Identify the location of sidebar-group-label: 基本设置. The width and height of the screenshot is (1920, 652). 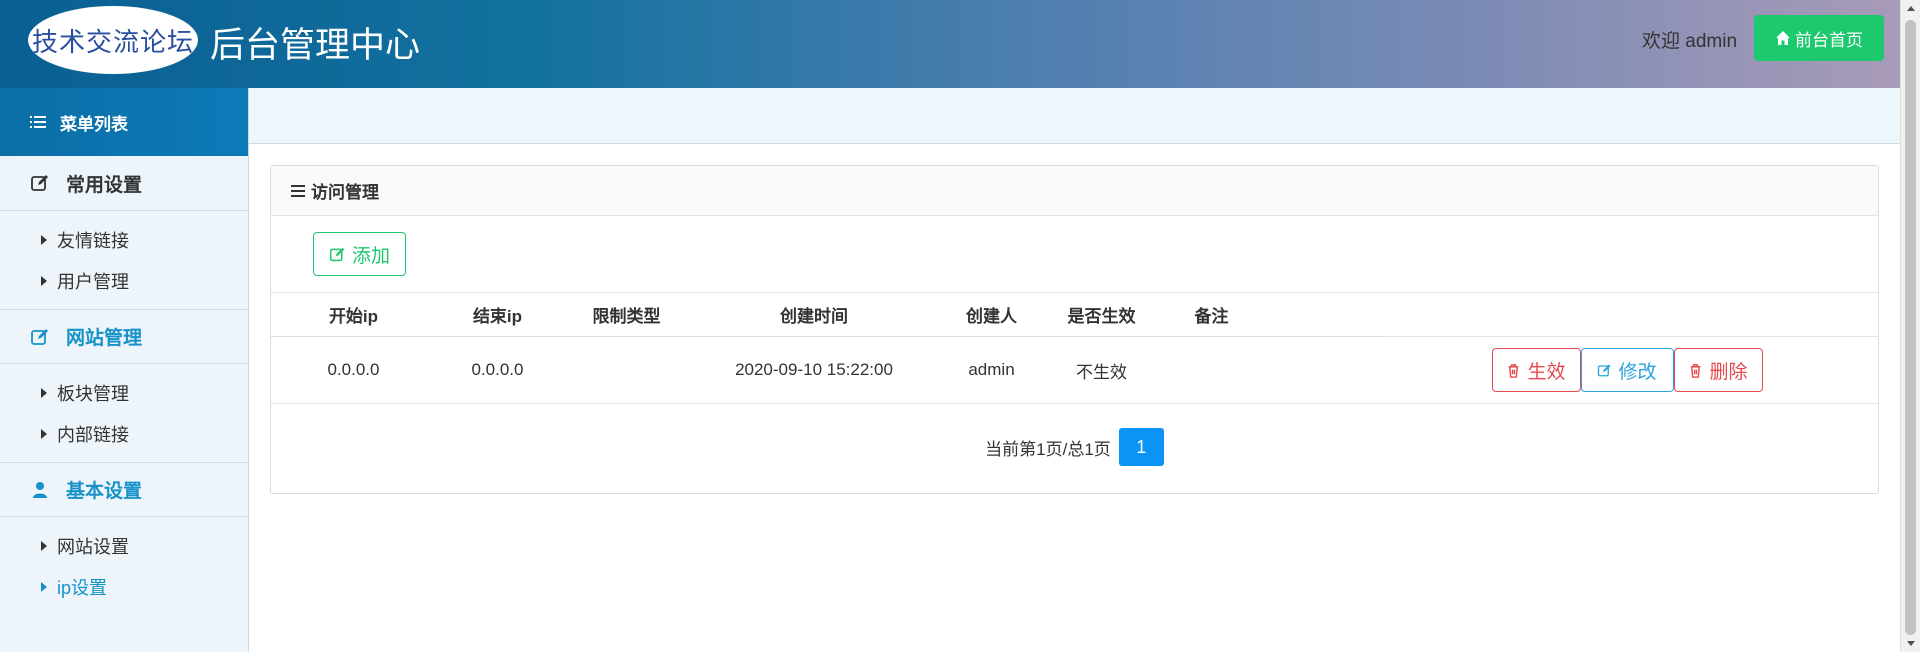
(104, 491).